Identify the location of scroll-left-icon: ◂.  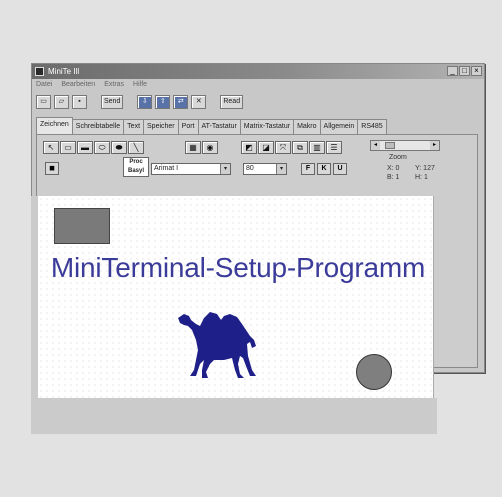
(375, 145).